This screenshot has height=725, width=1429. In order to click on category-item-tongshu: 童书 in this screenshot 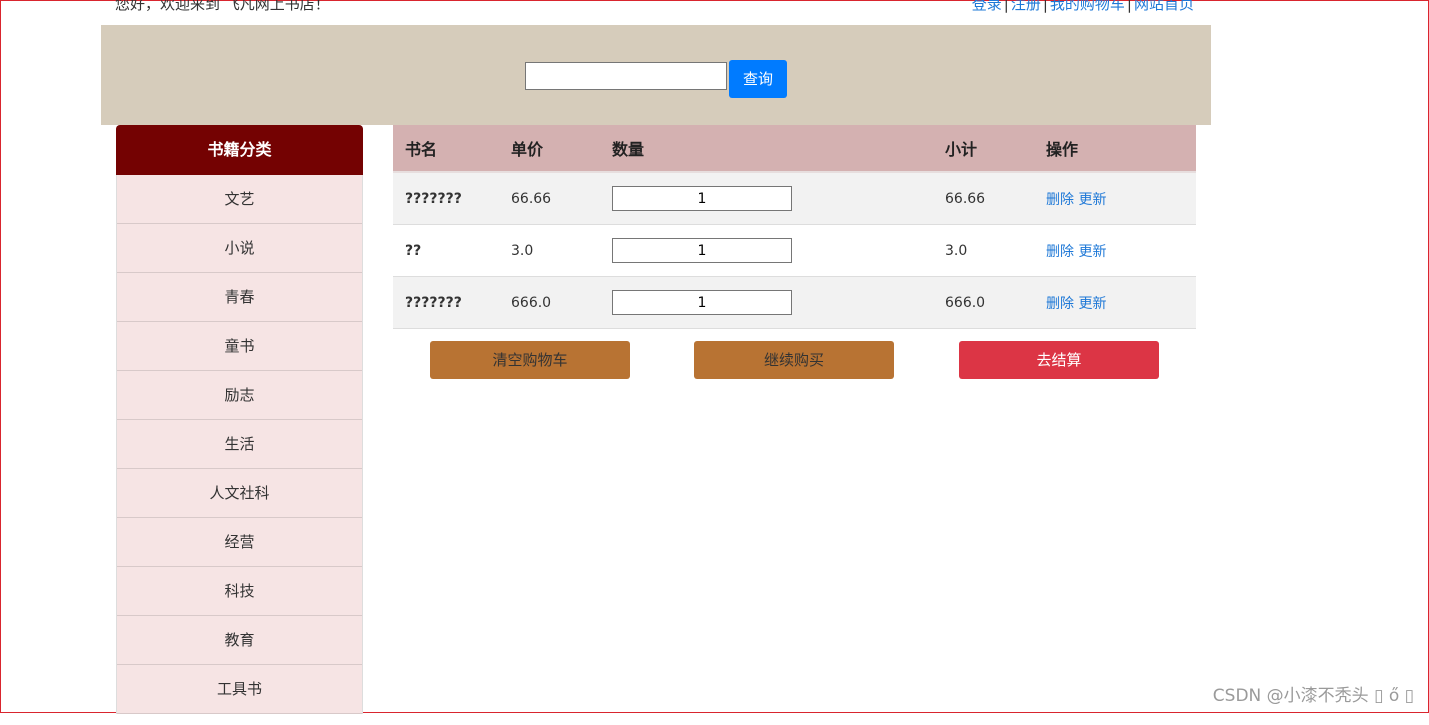, I will do `click(239, 346)`.